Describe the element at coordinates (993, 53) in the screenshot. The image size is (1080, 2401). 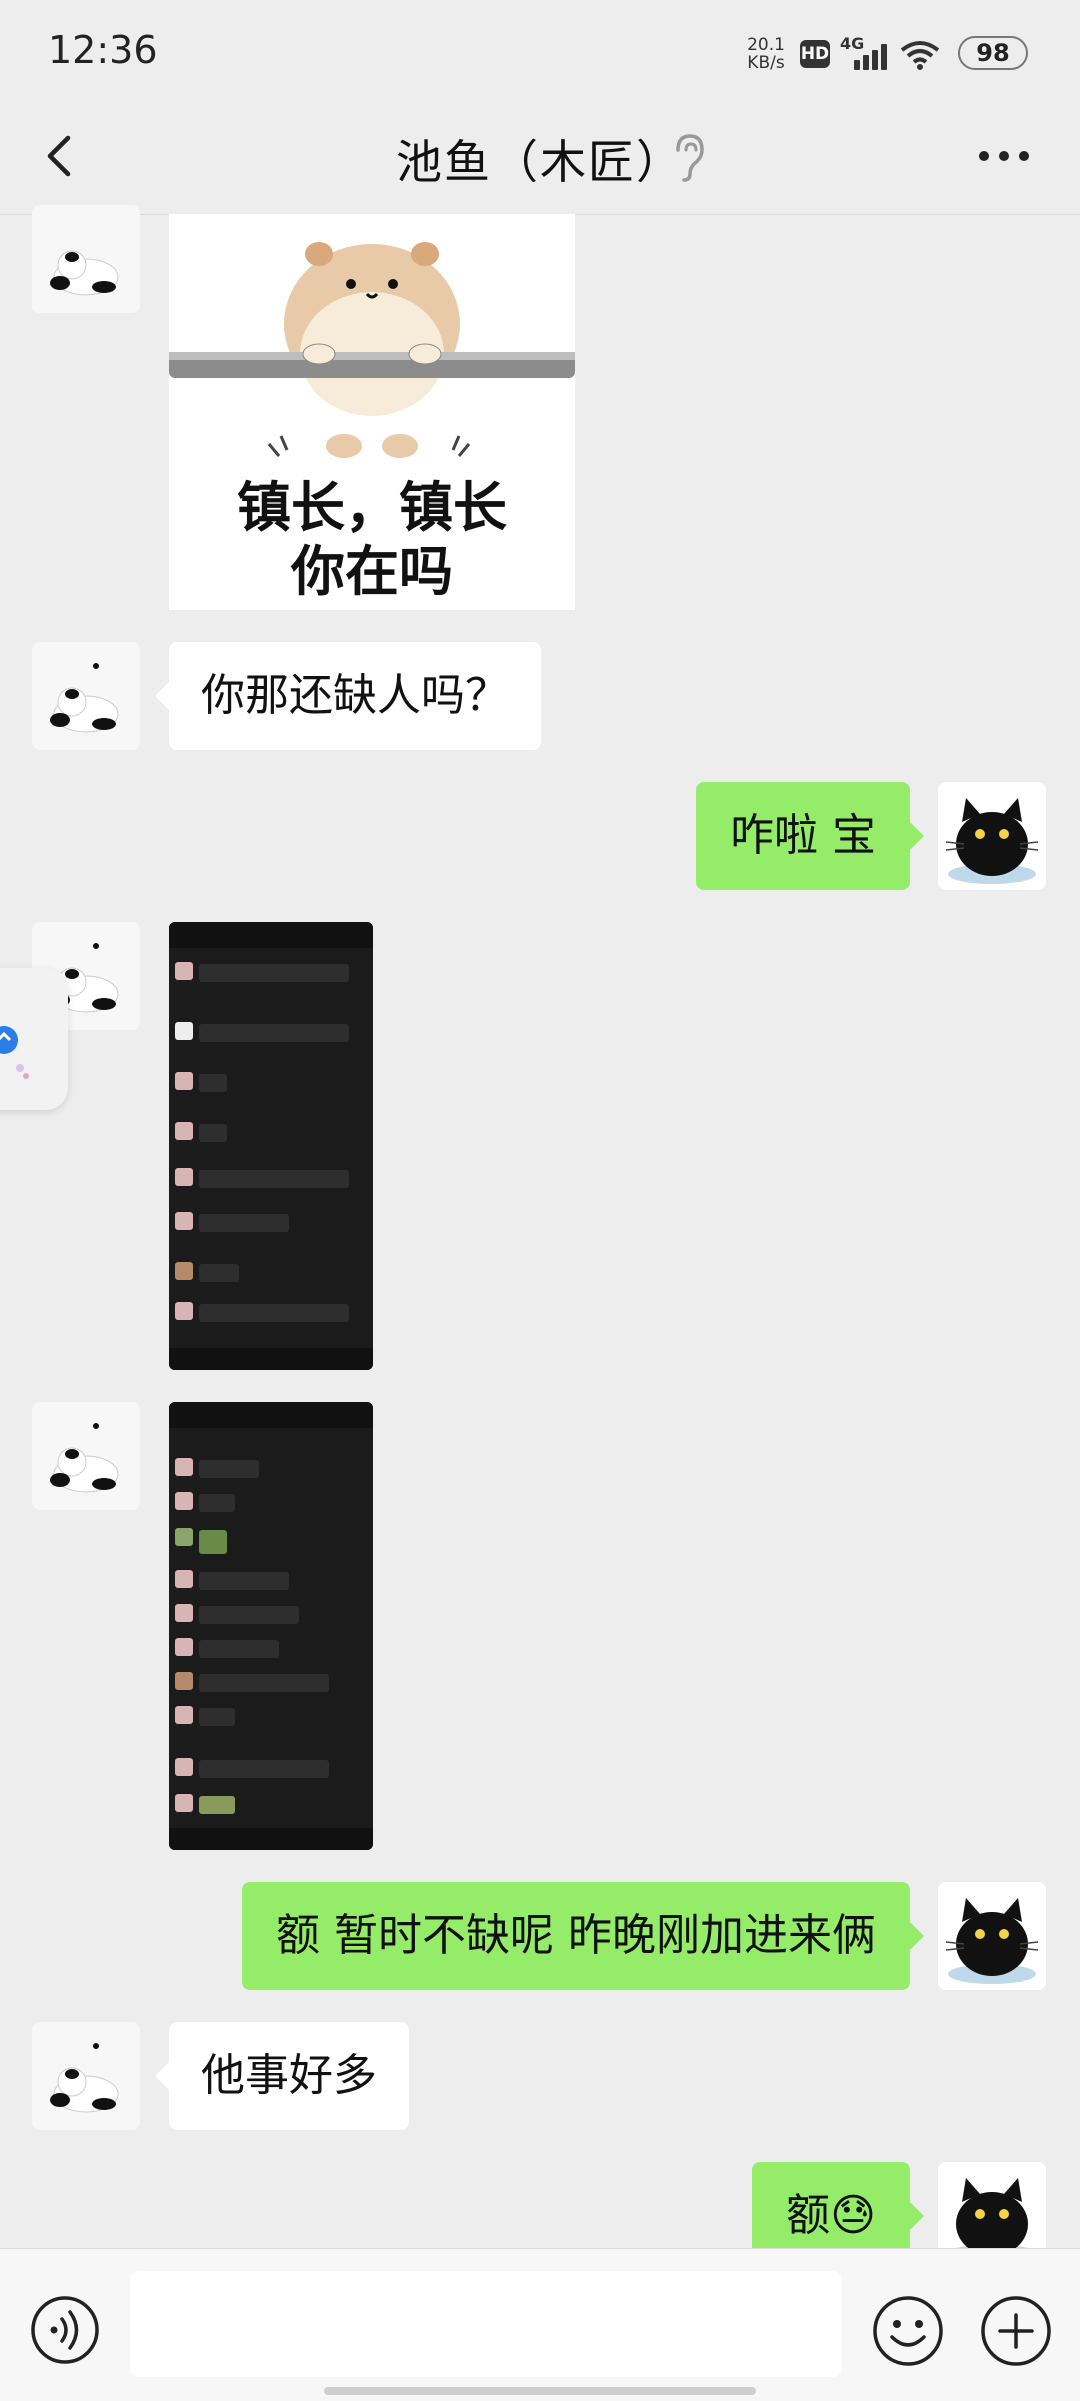
I see `battery-icon: 98` at that location.